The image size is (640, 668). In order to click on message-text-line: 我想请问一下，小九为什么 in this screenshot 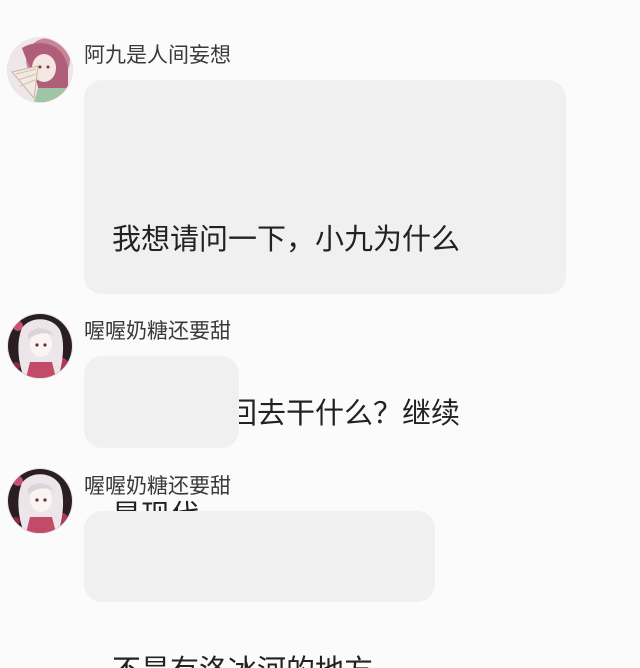, I will do `click(286, 239)`.